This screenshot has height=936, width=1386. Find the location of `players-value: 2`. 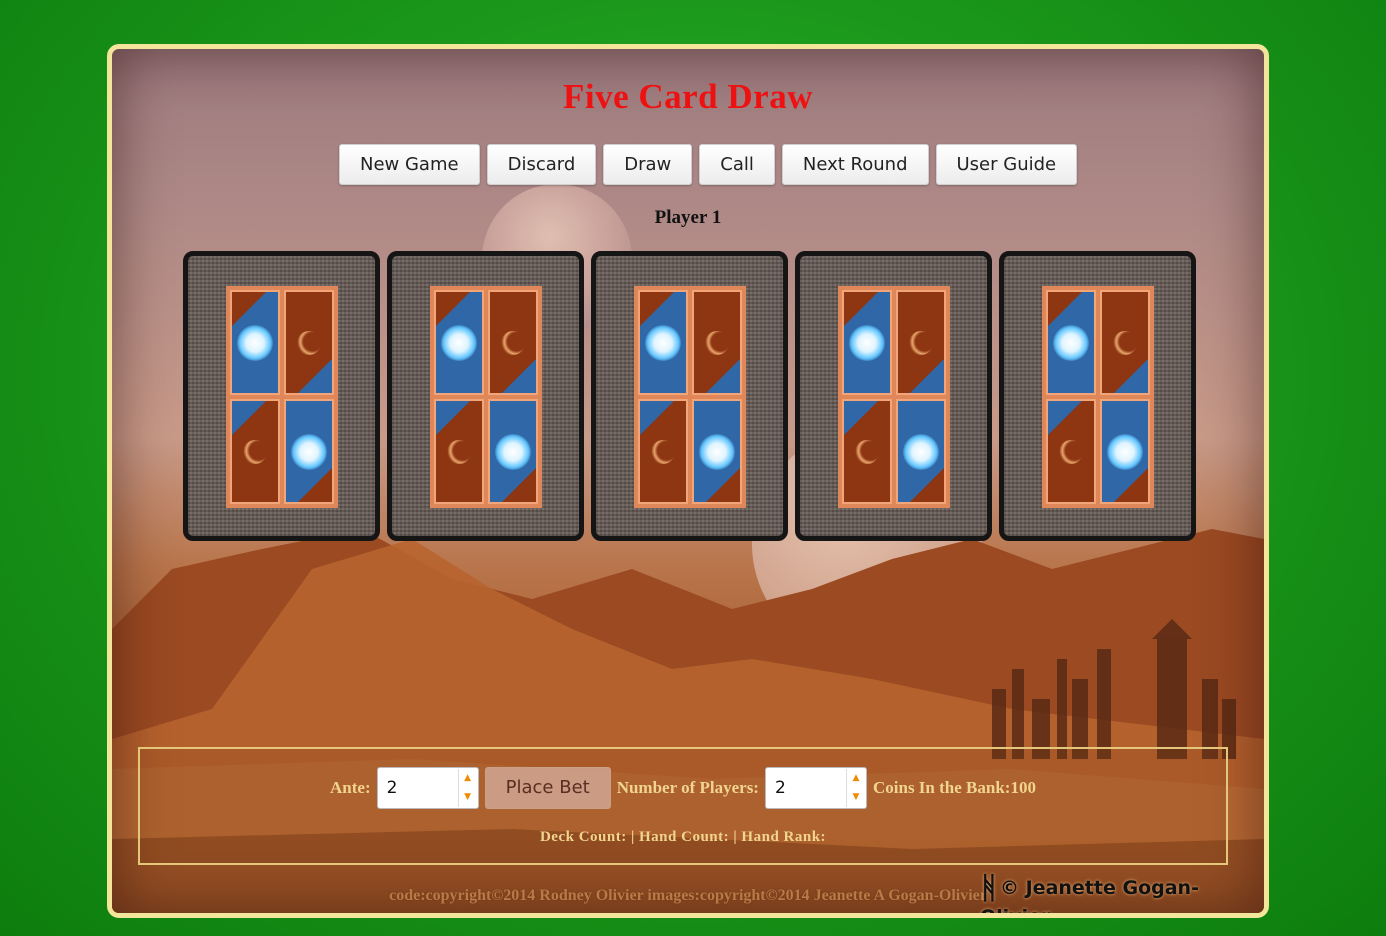

players-value: 2 is located at coordinates (780, 788).